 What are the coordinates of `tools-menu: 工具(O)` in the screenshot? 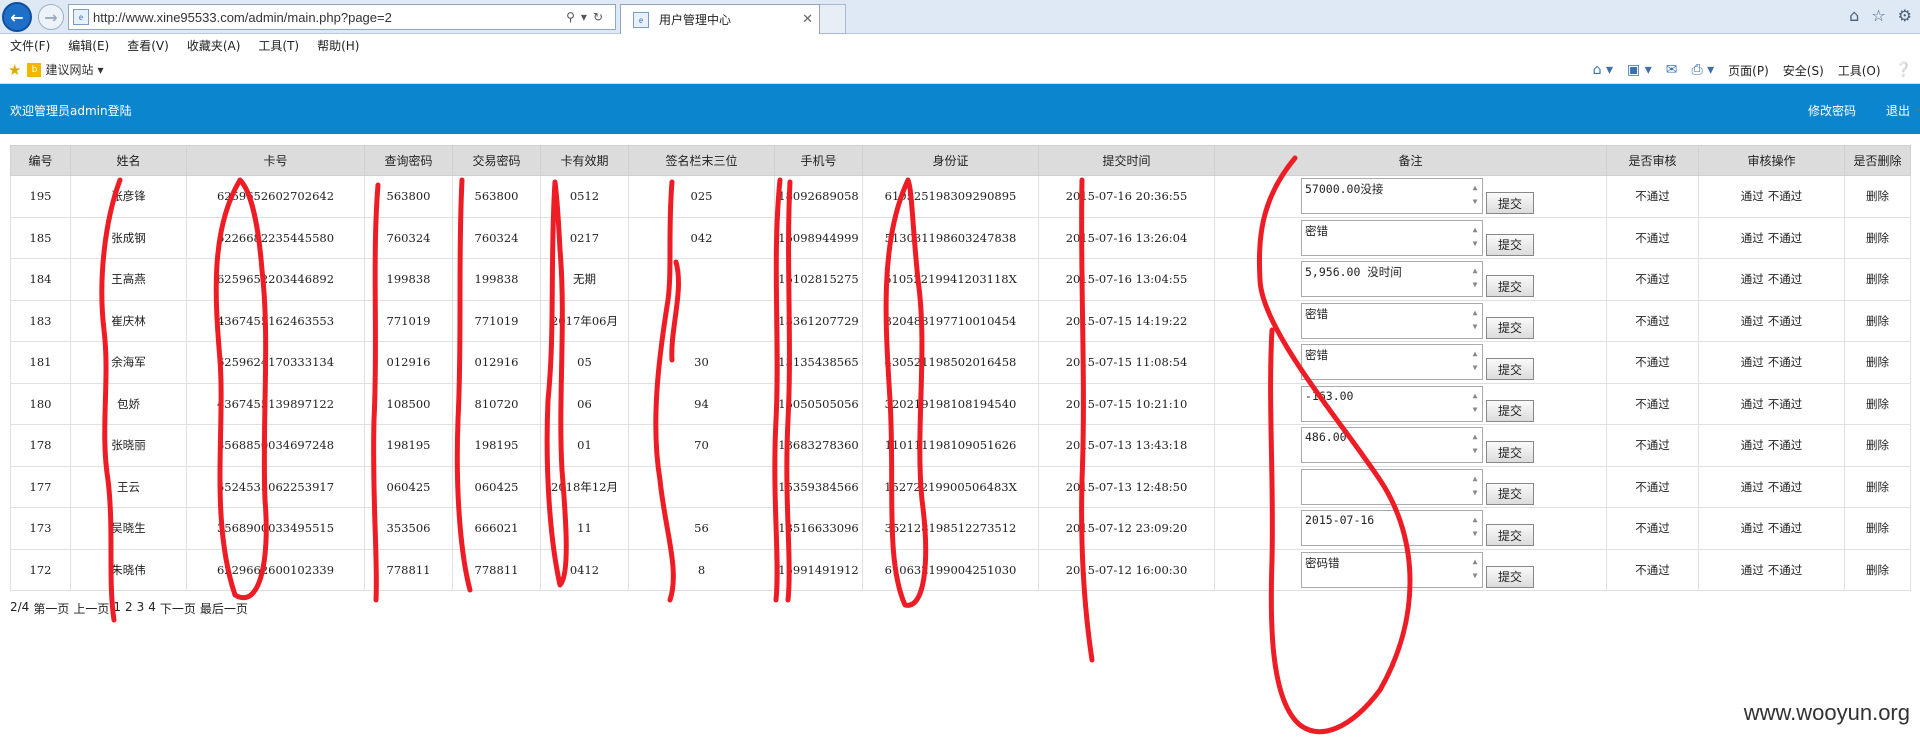 It's located at (1859, 70).